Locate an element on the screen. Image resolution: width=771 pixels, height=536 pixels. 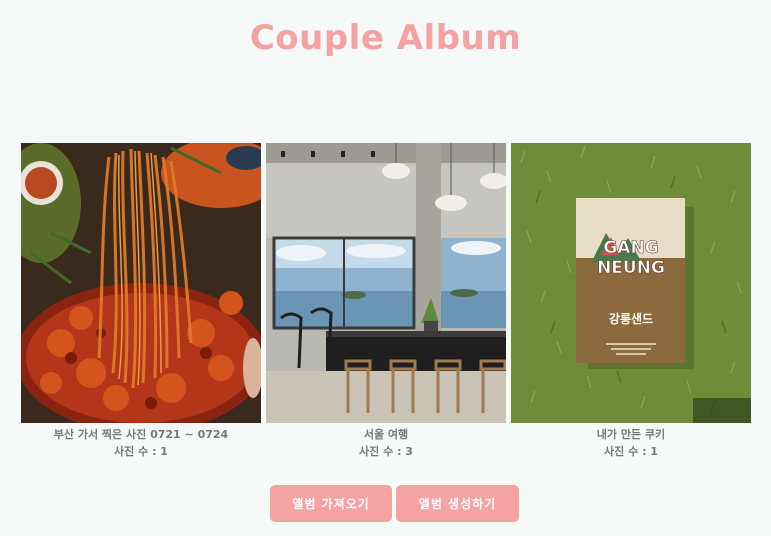
album-actions: 앨범 가져오기 앨범 생성하기 is located at coordinates (385, 503).